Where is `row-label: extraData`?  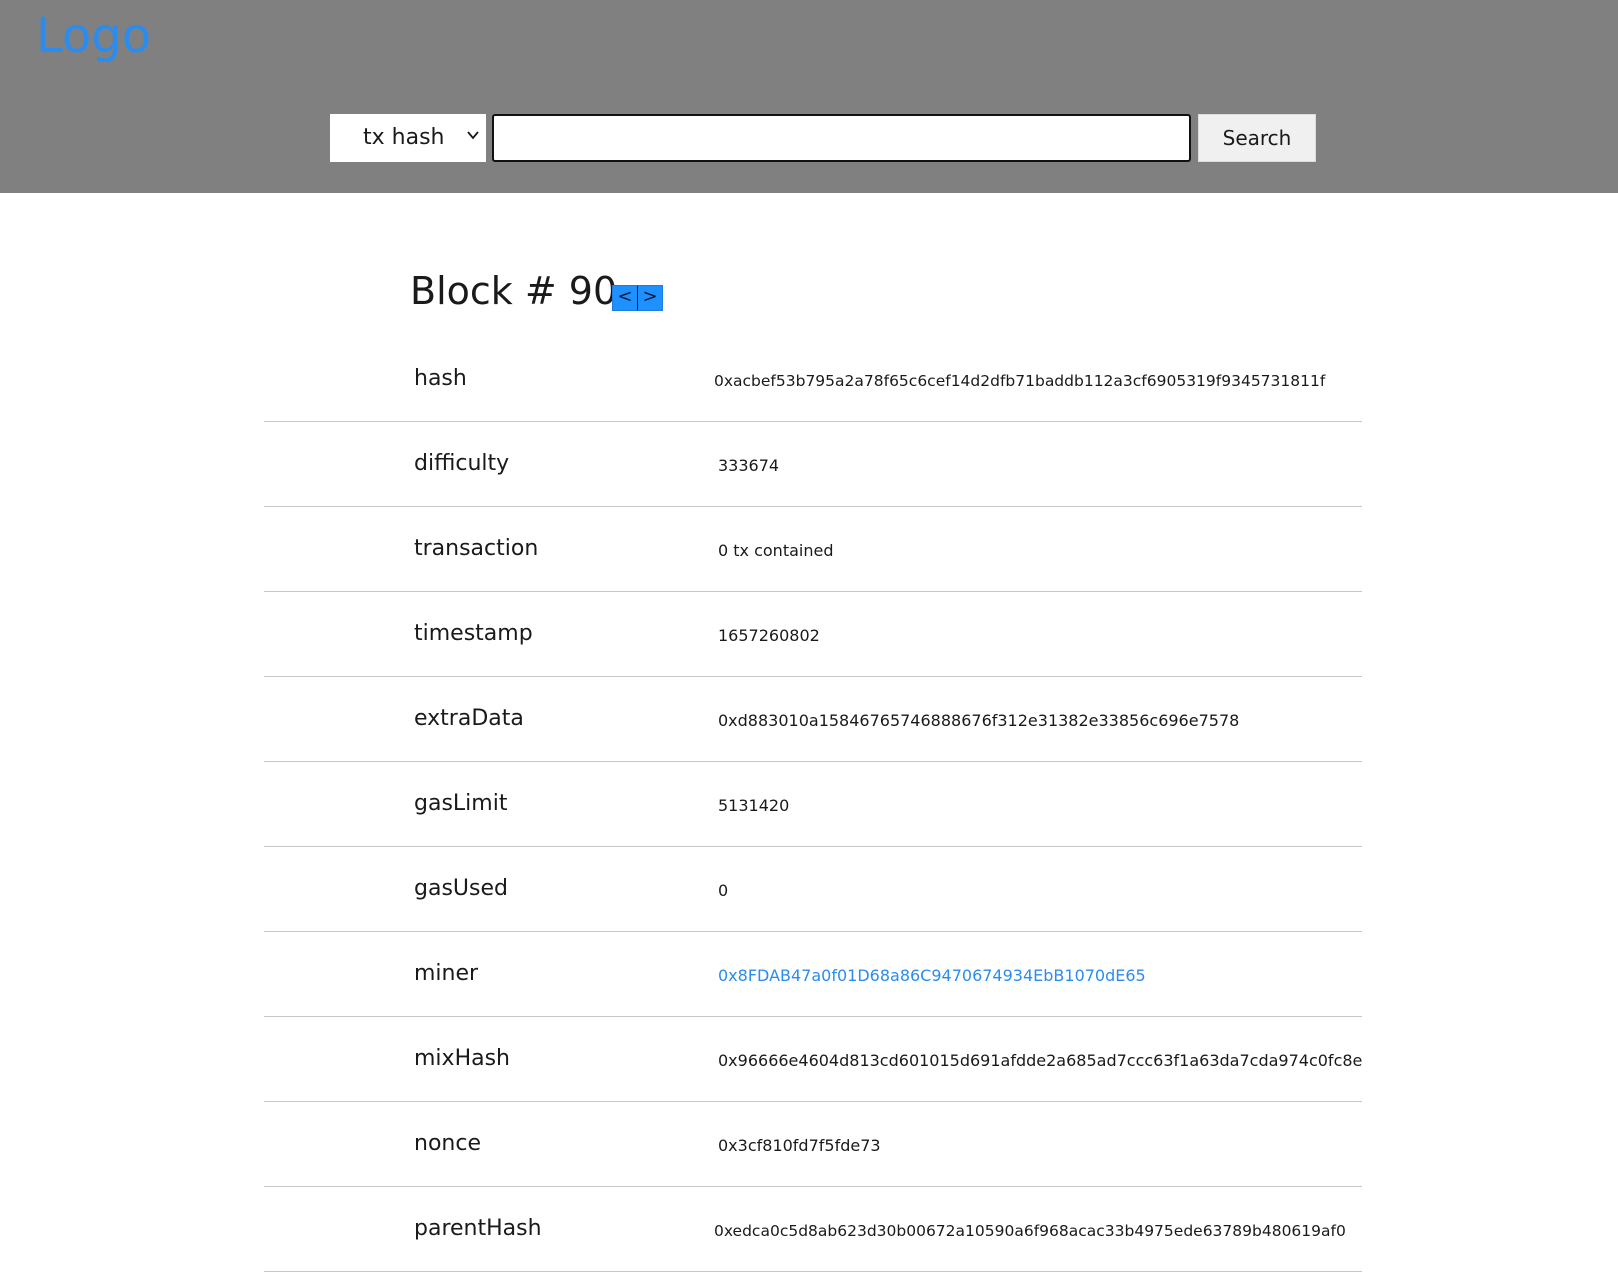 row-label: extraData is located at coordinates (469, 718).